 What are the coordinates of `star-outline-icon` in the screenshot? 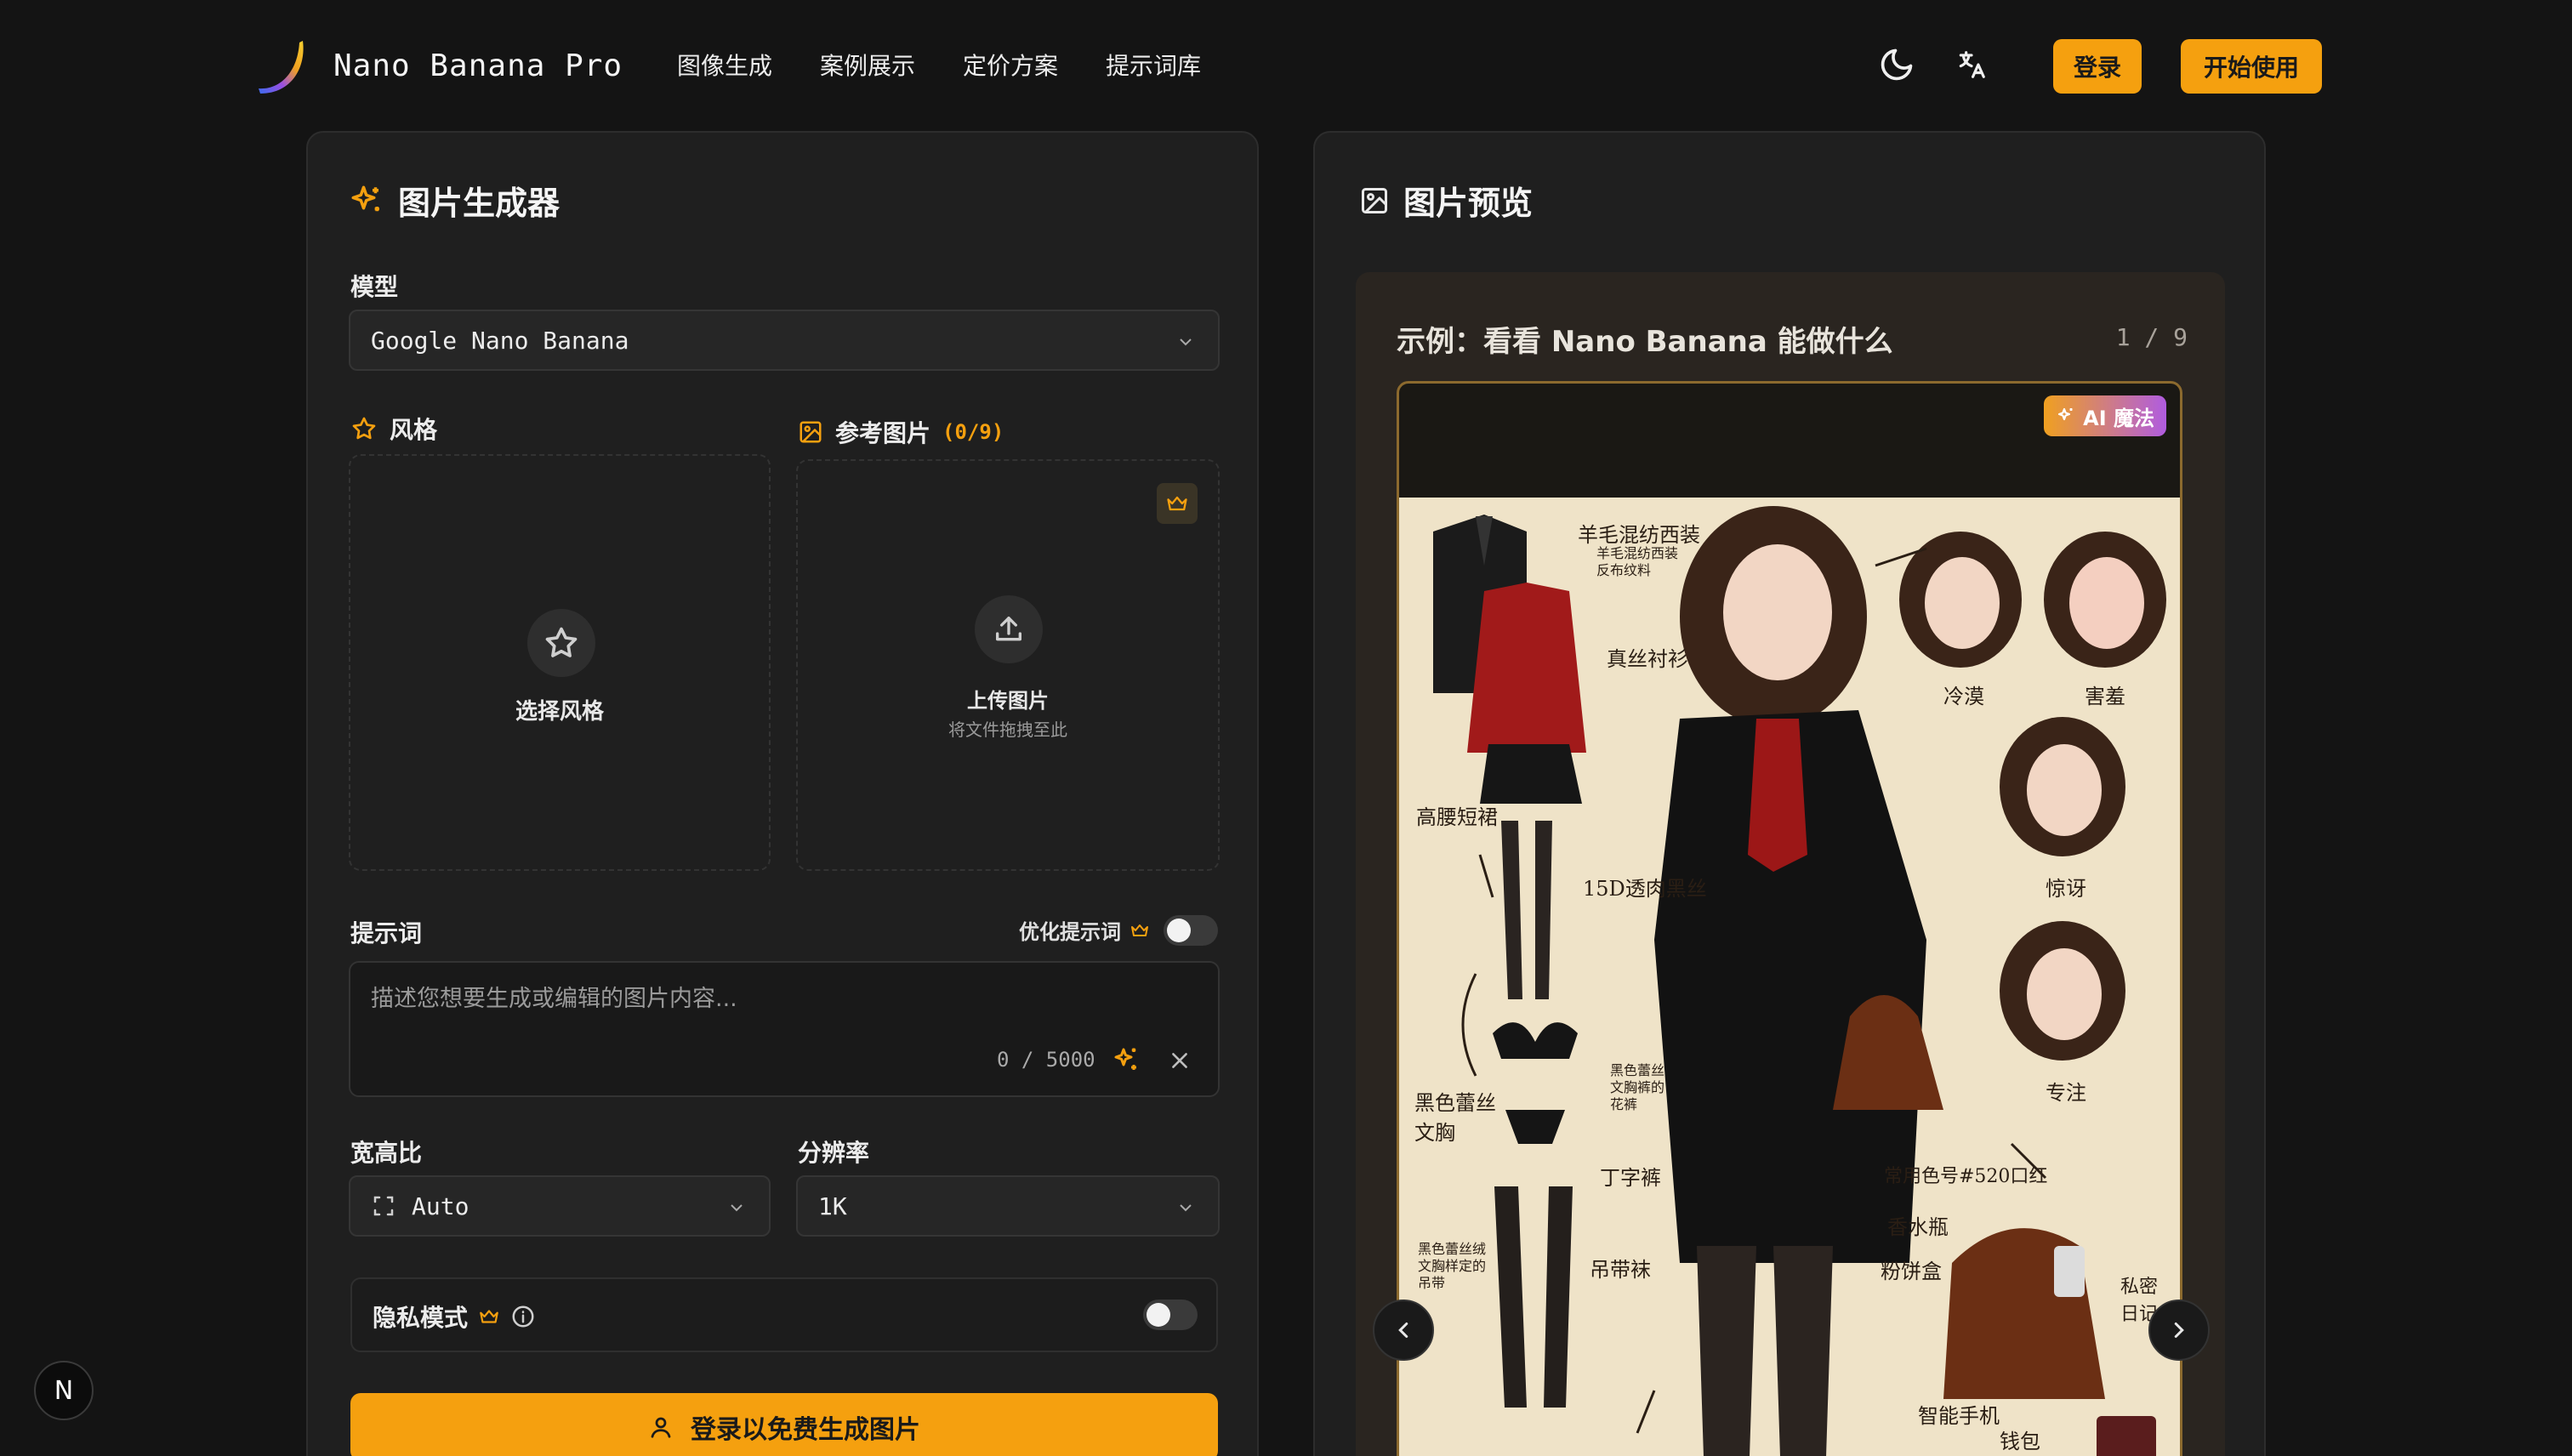 It's located at (561, 642).